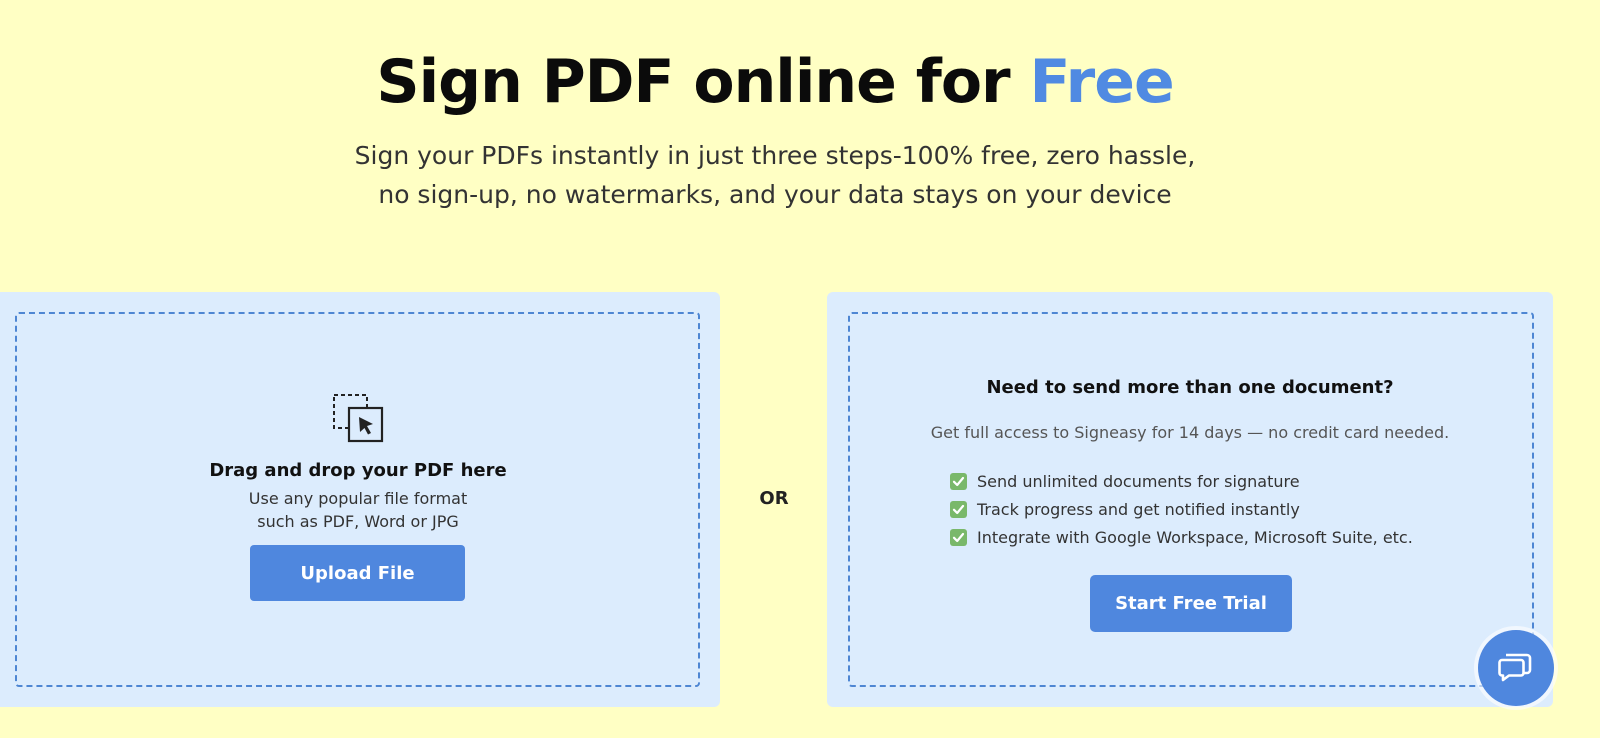 This screenshot has height=738, width=1600. Describe the element at coordinates (358, 498) in the screenshot. I see `dropzone-hint-line-1: Use any popular file format` at that location.